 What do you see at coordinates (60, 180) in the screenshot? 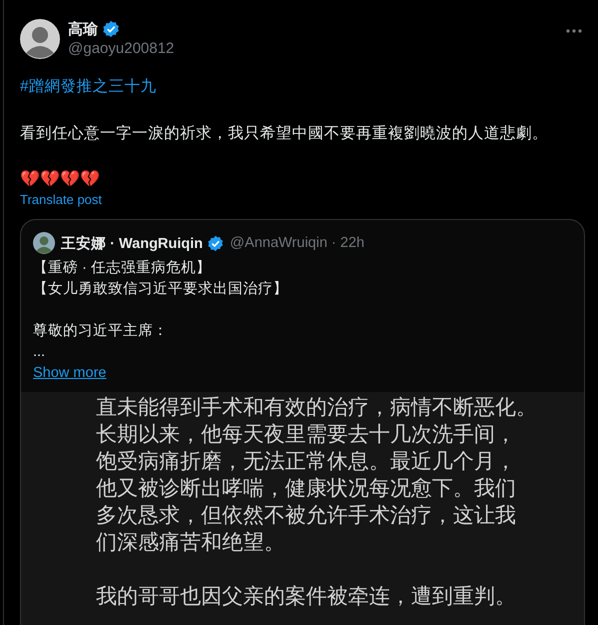
I see `emoji-text: 💔💔💔💔` at bounding box center [60, 180].